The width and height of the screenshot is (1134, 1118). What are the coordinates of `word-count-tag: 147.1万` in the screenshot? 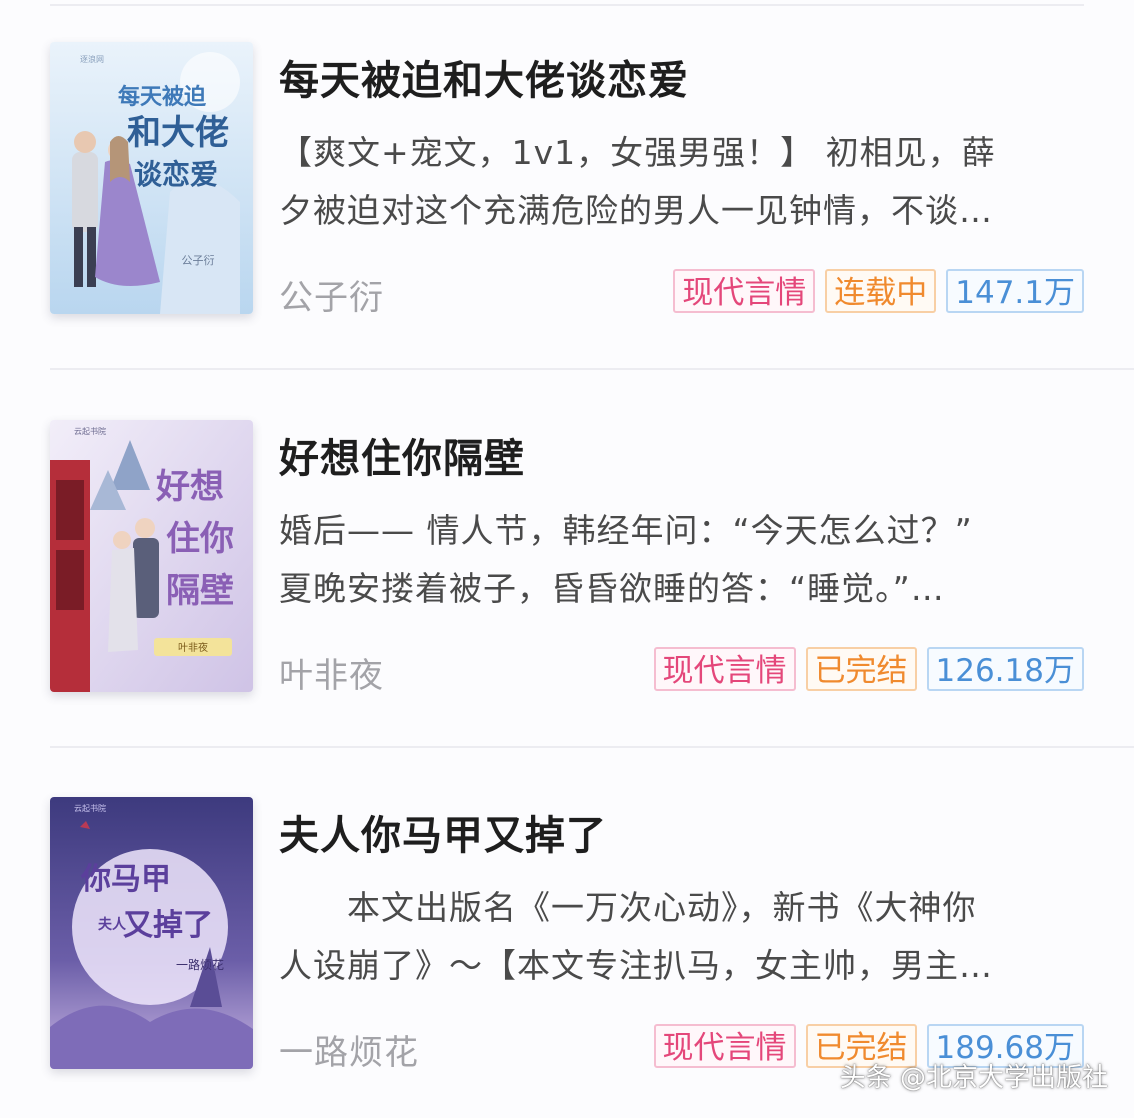 It's located at (1015, 291).